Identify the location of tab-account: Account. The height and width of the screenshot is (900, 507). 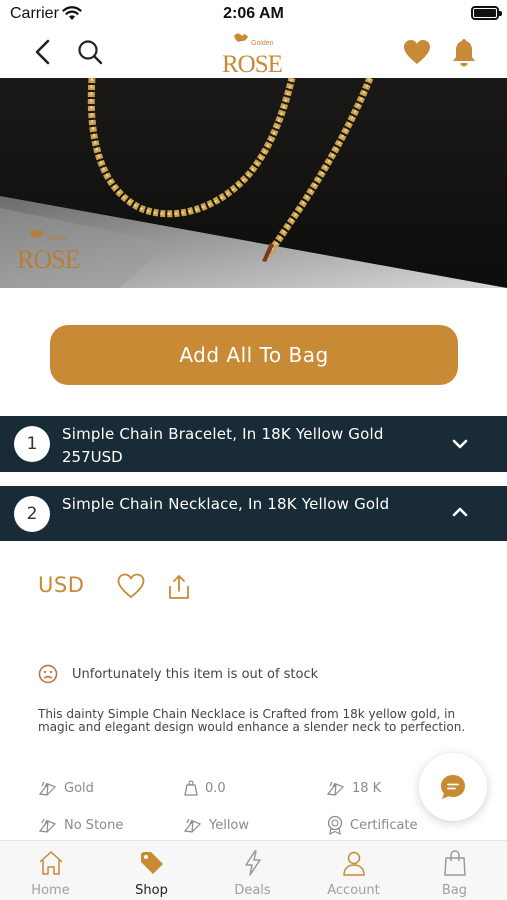
(353, 870).